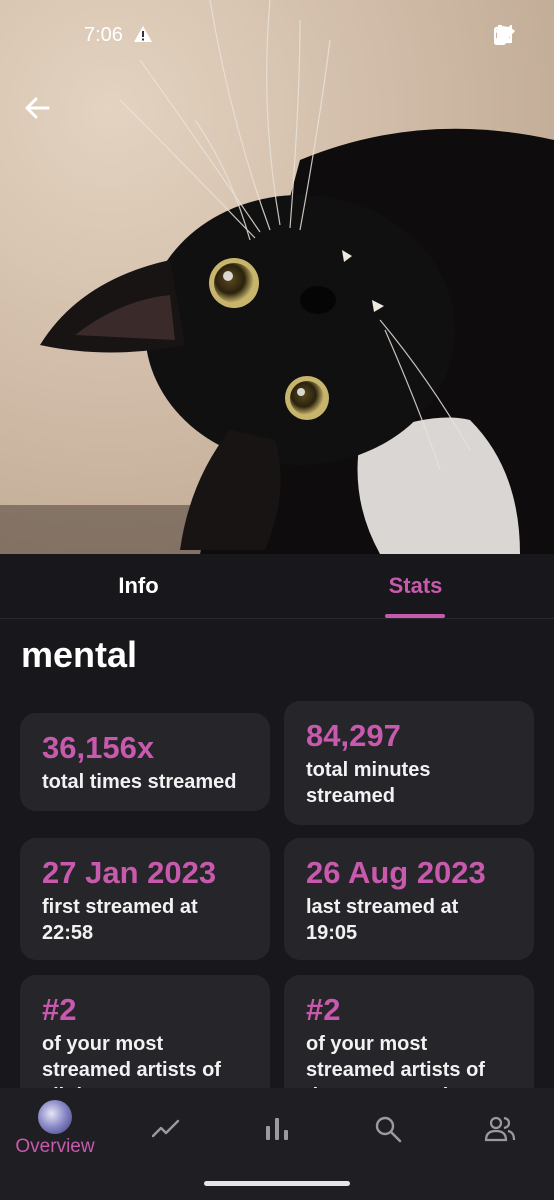 This screenshot has width=554, height=1200. Describe the element at coordinates (353, 735) in the screenshot. I see `stat-value: 84,297` at that location.